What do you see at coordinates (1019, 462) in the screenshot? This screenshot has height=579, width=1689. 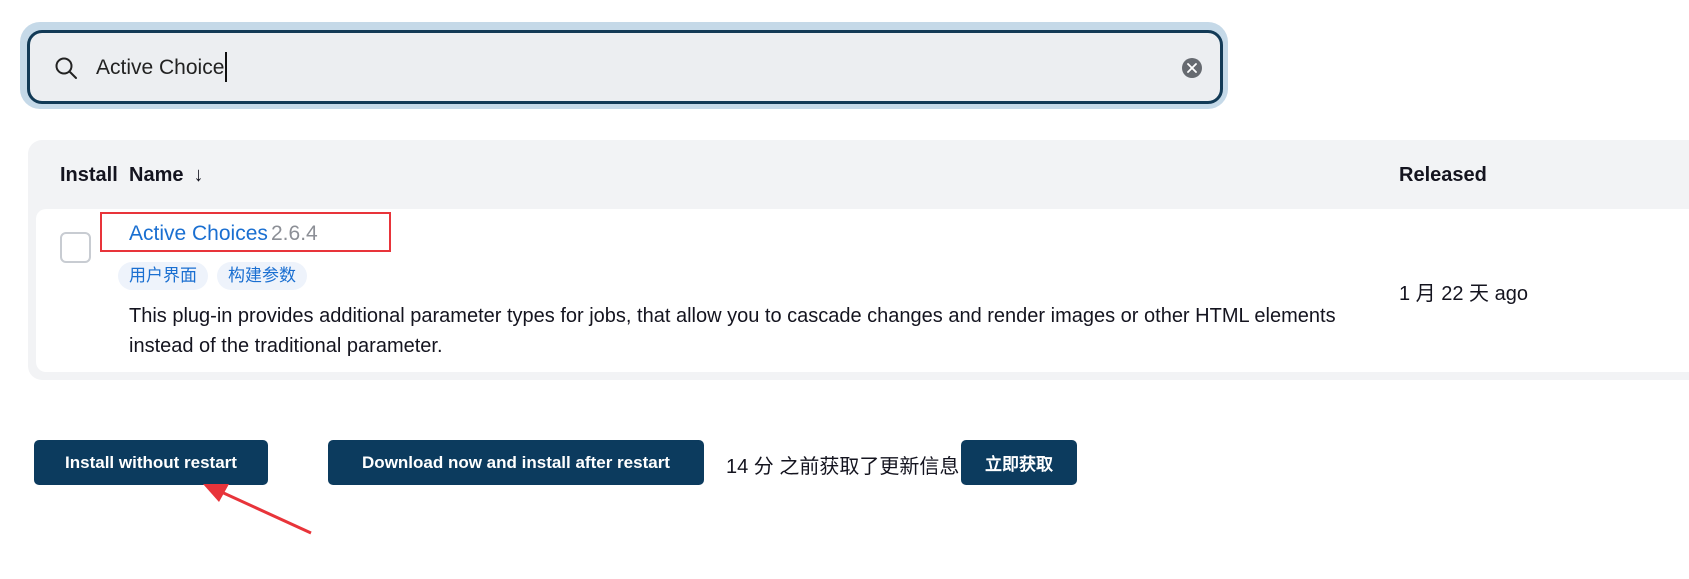 I see `fetch-now-button: 立即获取` at bounding box center [1019, 462].